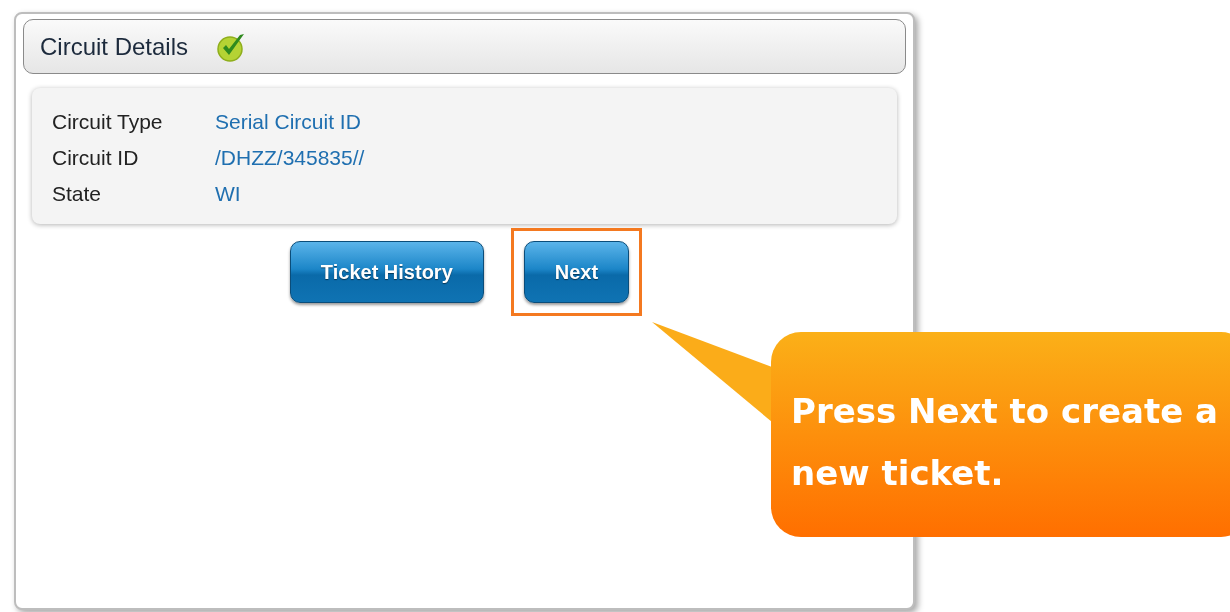  I want to click on field-label: State, so click(77, 194).